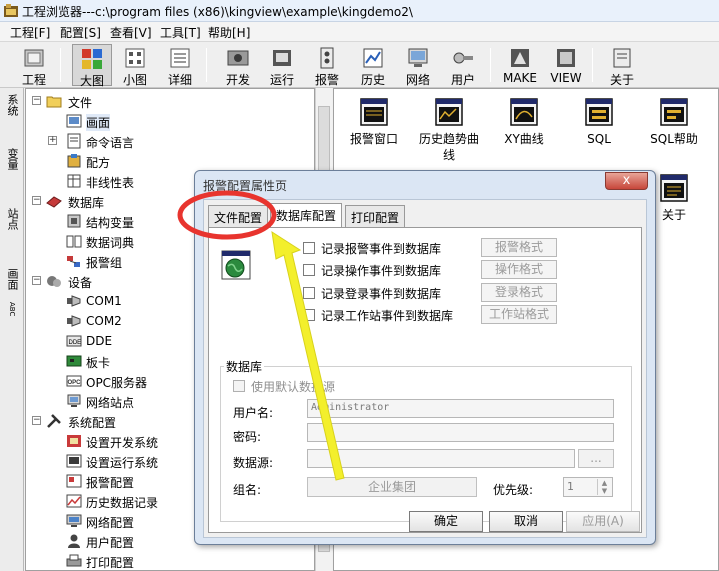  I want to click on content-item-xy-curve: XY曲线, so click(524, 122).